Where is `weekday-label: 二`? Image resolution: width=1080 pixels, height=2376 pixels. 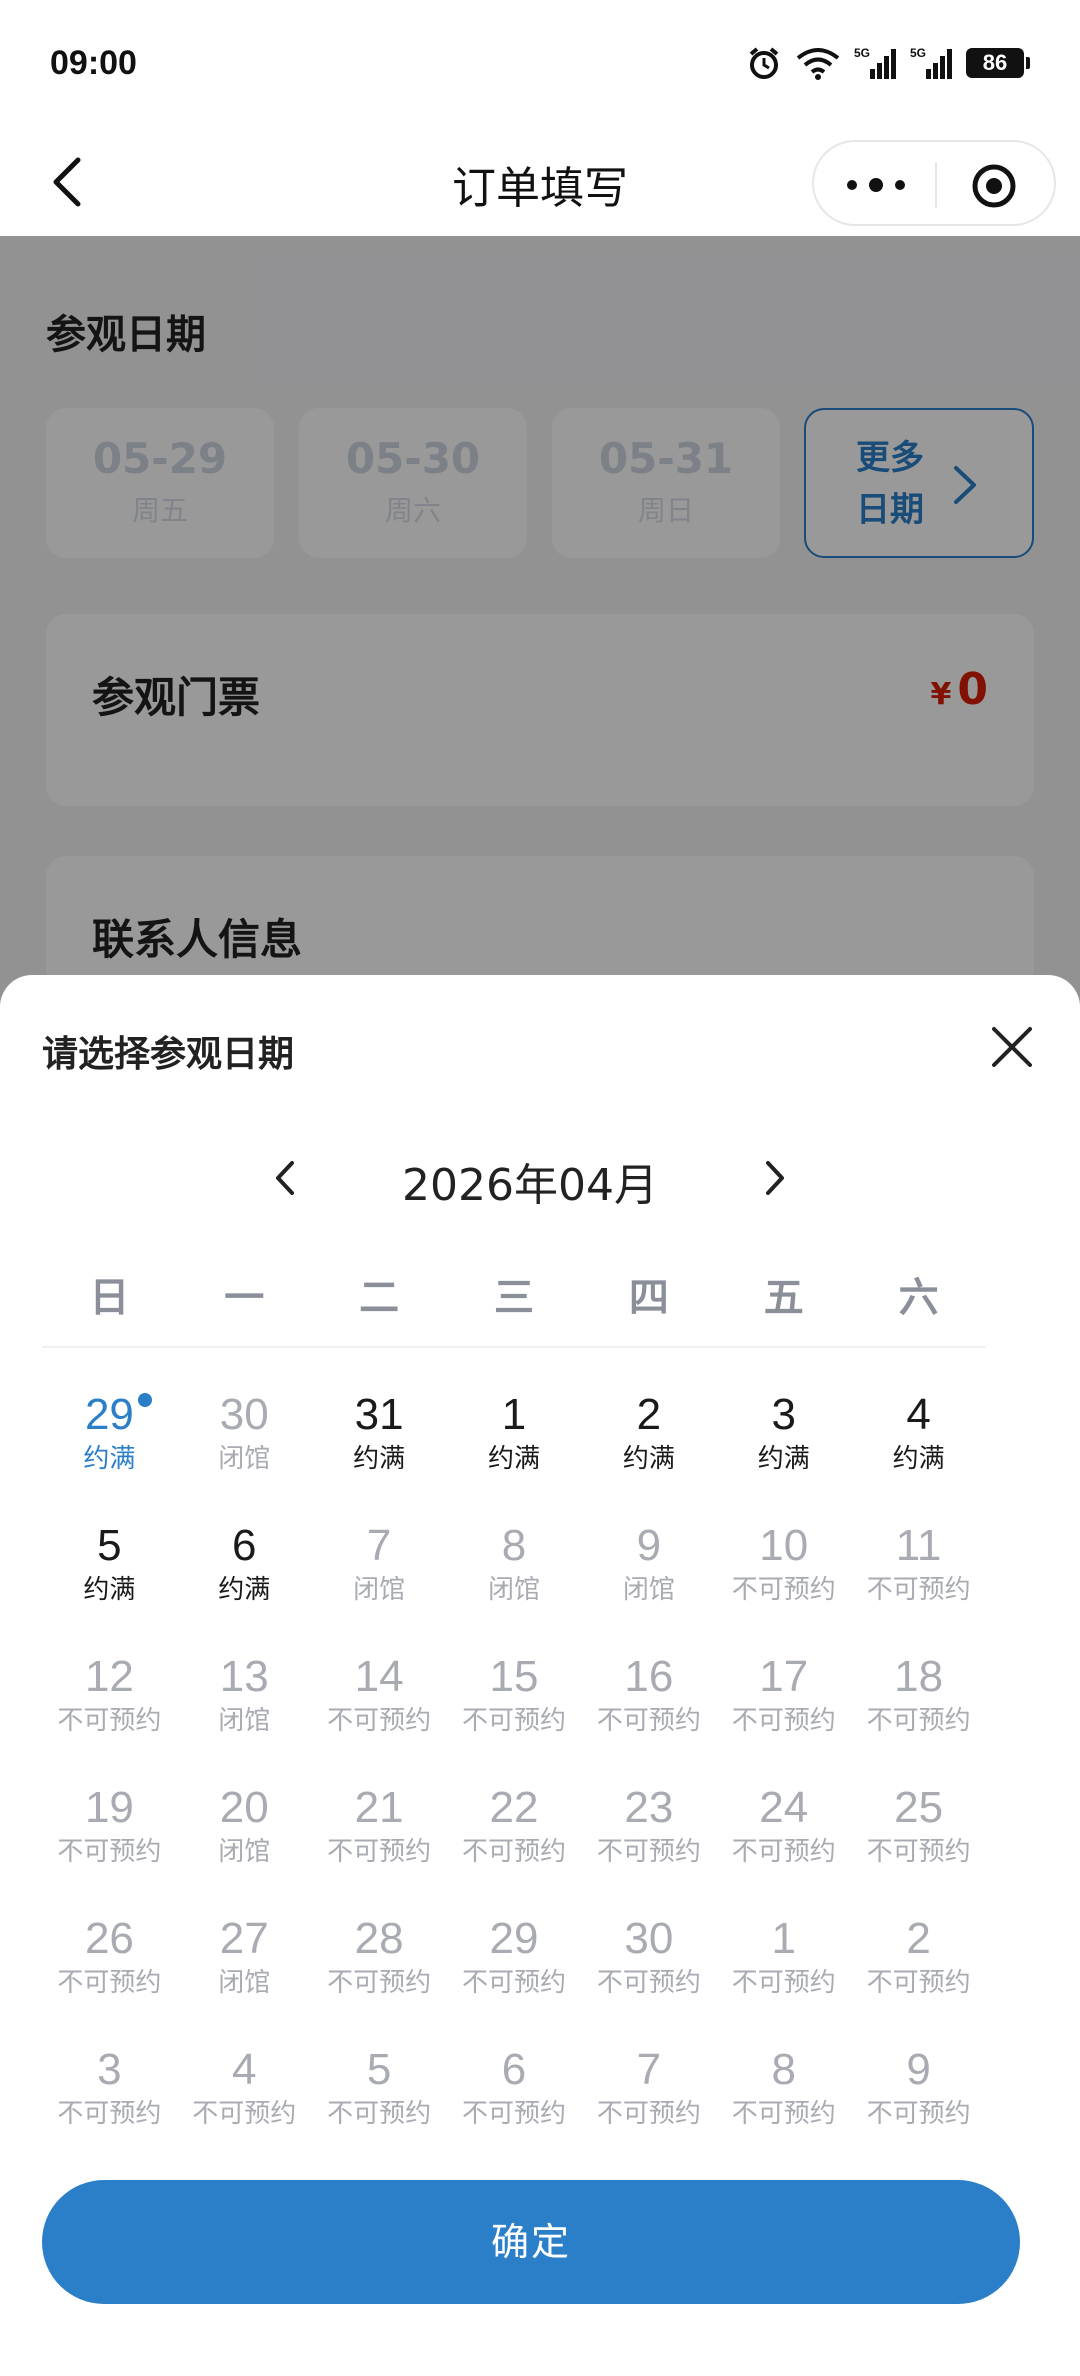 weekday-label: 二 is located at coordinates (379, 1298).